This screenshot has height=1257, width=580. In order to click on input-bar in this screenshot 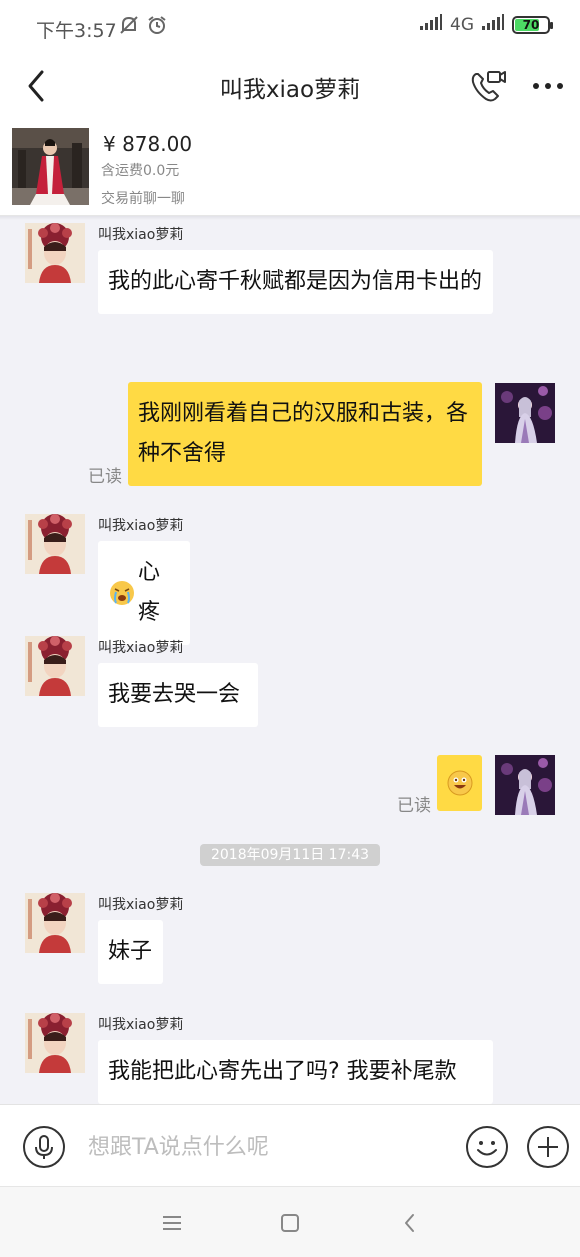, I will do `click(290, 1145)`.